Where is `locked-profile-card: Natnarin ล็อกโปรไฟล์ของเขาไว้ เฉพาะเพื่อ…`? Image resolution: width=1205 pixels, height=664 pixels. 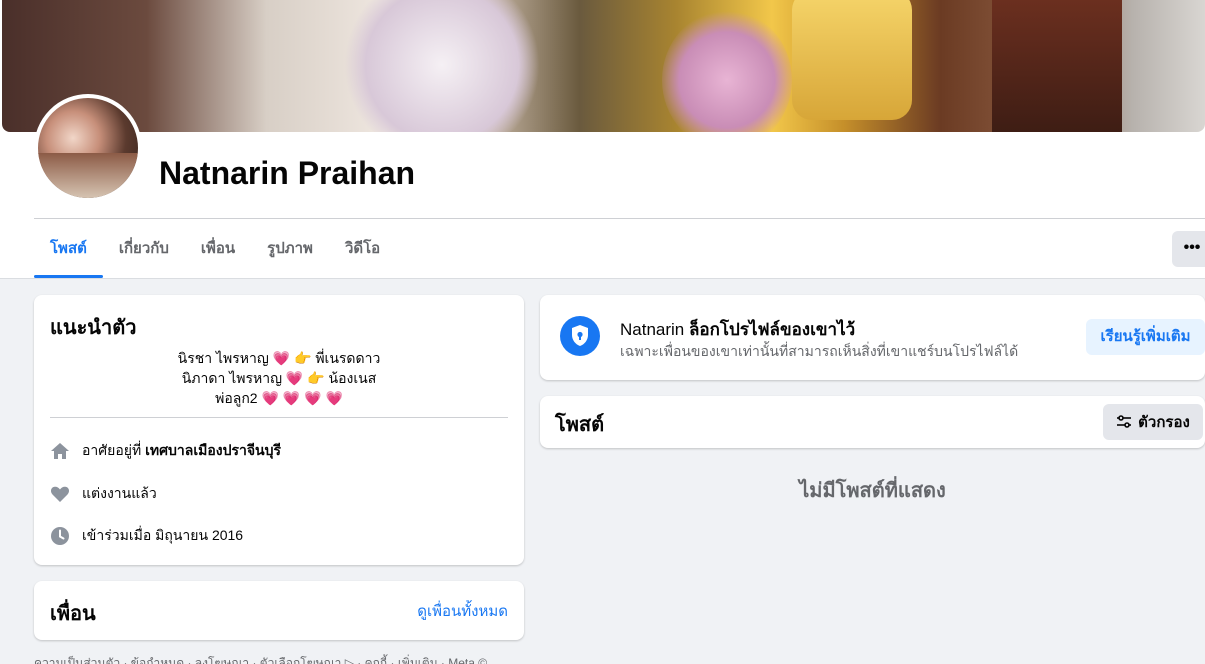 locked-profile-card: Natnarin ล็อกโปรไฟล์ของเขาไว้ เฉพาะเพื่อ… is located at coordinates (872, 337).